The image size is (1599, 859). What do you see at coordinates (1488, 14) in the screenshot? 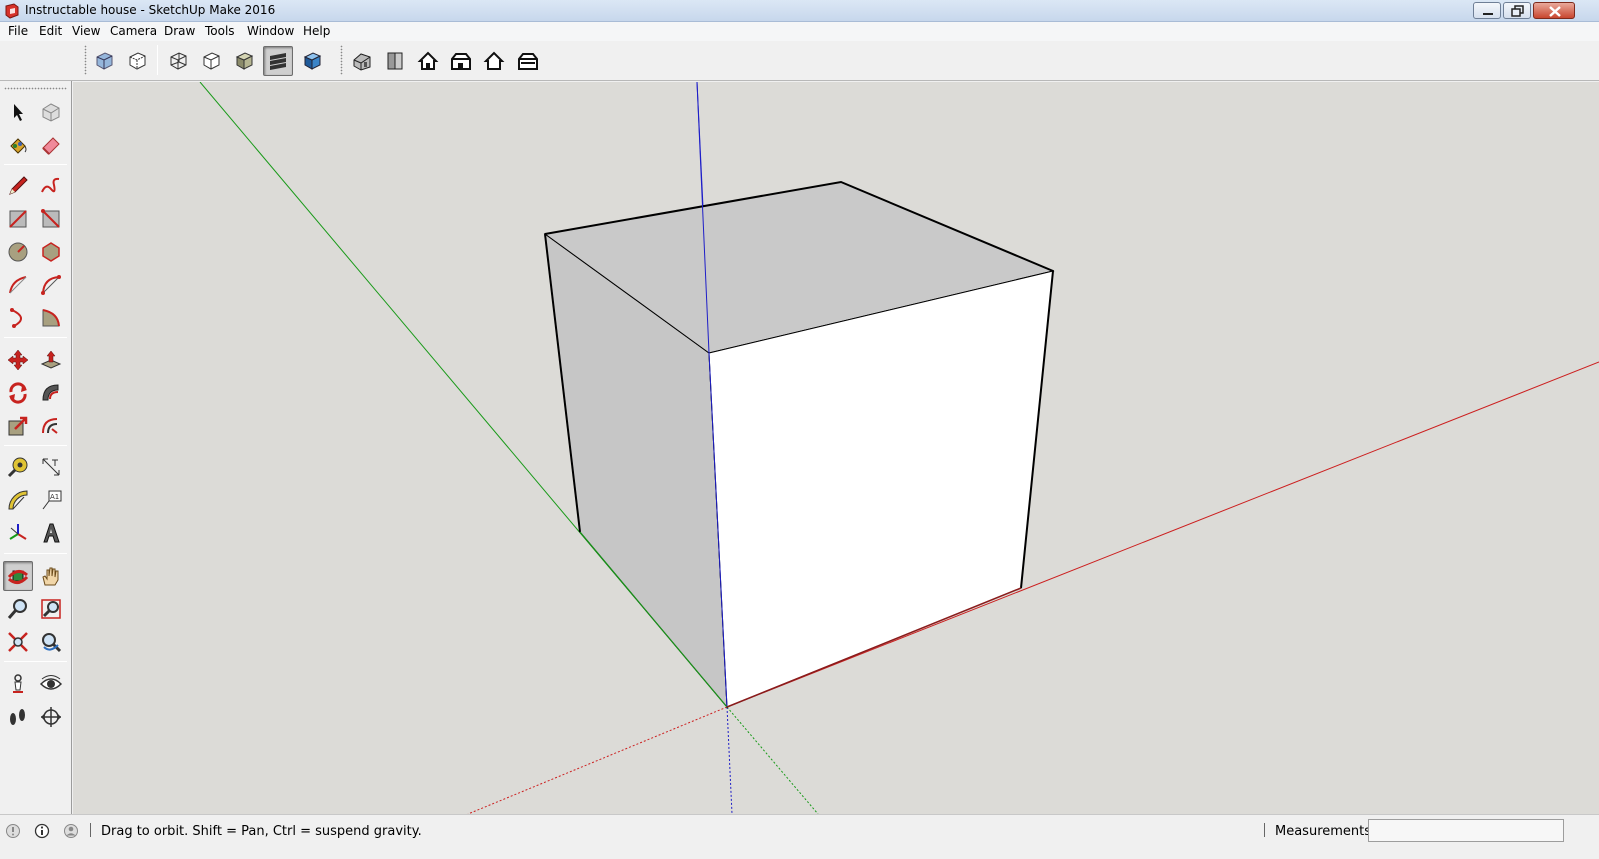
I see `minimize-icon` at bounding box center [1488, 14].